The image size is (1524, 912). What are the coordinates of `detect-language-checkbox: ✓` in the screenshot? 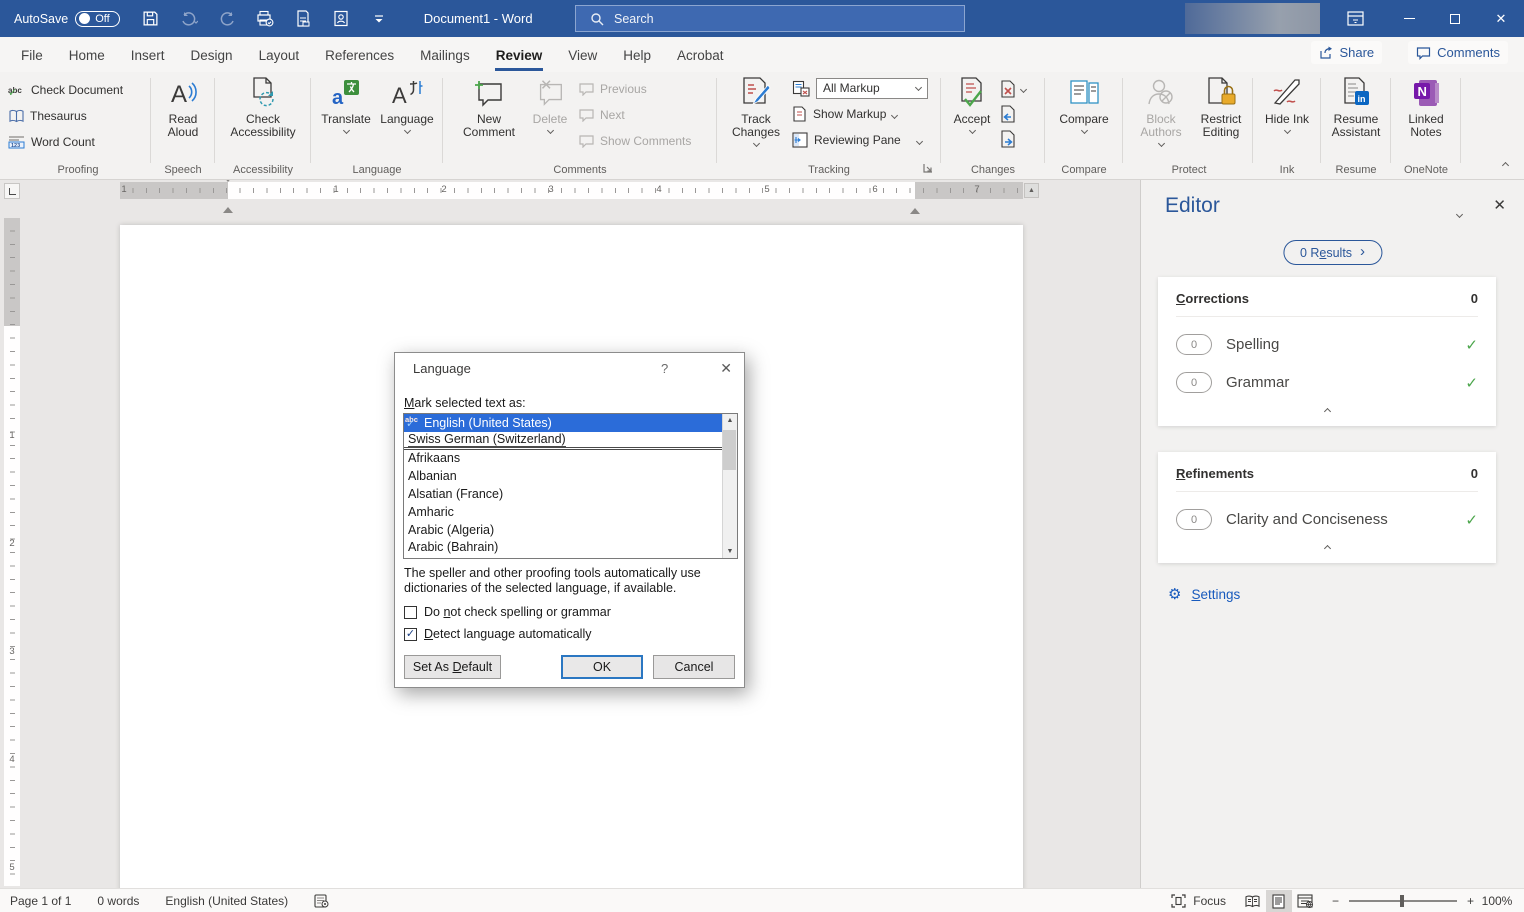 It's located at (410, 634).